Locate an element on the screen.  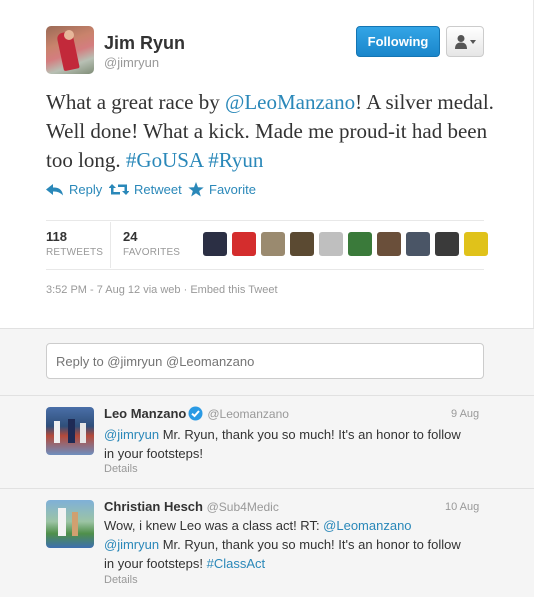
following-button: Following is located at coordinates (398, 41).